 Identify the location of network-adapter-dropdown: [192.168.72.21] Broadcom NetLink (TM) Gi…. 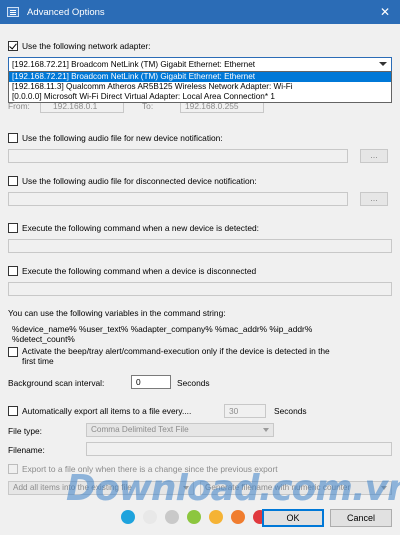
(200, 87).